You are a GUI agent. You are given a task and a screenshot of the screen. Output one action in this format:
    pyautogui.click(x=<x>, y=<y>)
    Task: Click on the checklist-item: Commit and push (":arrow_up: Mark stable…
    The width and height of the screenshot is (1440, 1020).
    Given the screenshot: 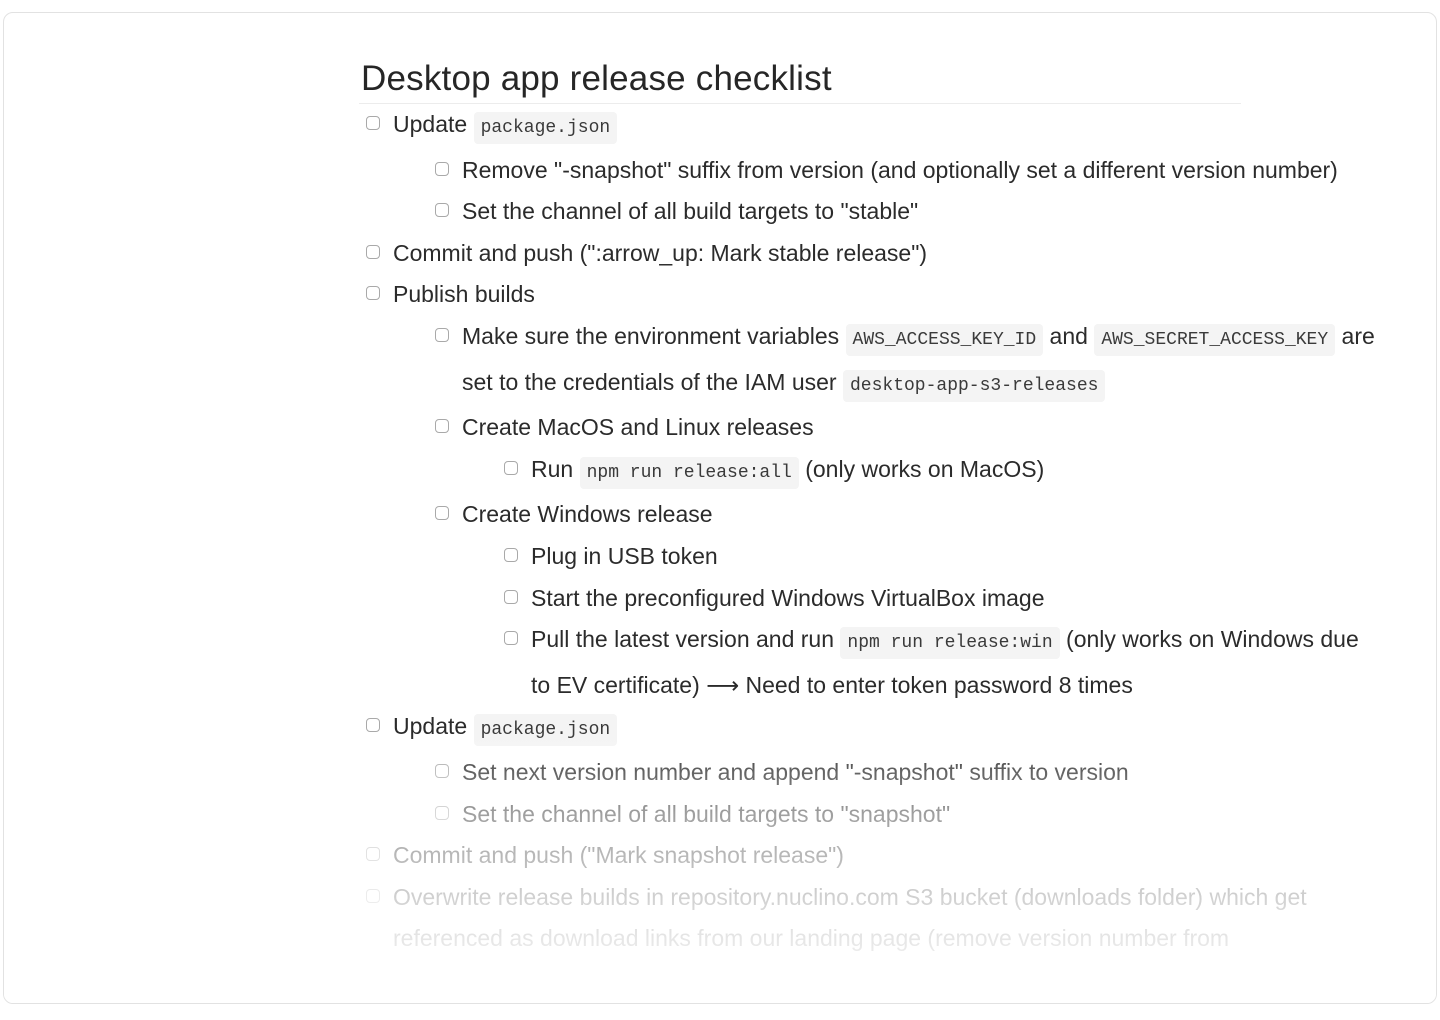 What is the action you would take?
    pyautogui.click(x=869, y=254)
    